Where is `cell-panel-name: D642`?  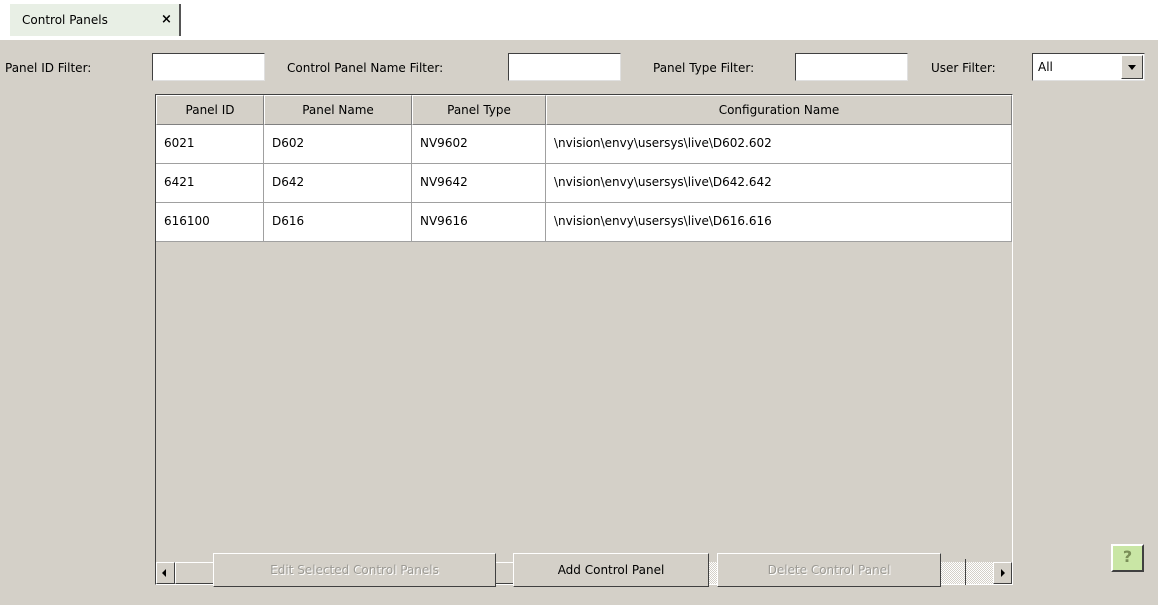
cell-panel-name: D642 is located at coordinates (338, 183).